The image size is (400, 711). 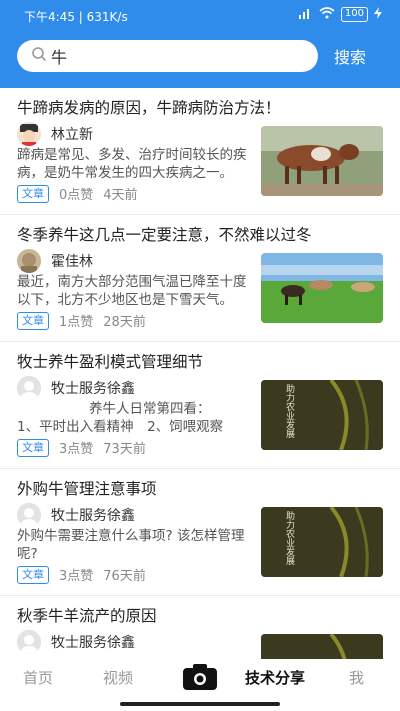 What do you see at coordinates (72, 134) in the screenshot?
I see `author-name: 林立新` at bounding box center [72, 134].